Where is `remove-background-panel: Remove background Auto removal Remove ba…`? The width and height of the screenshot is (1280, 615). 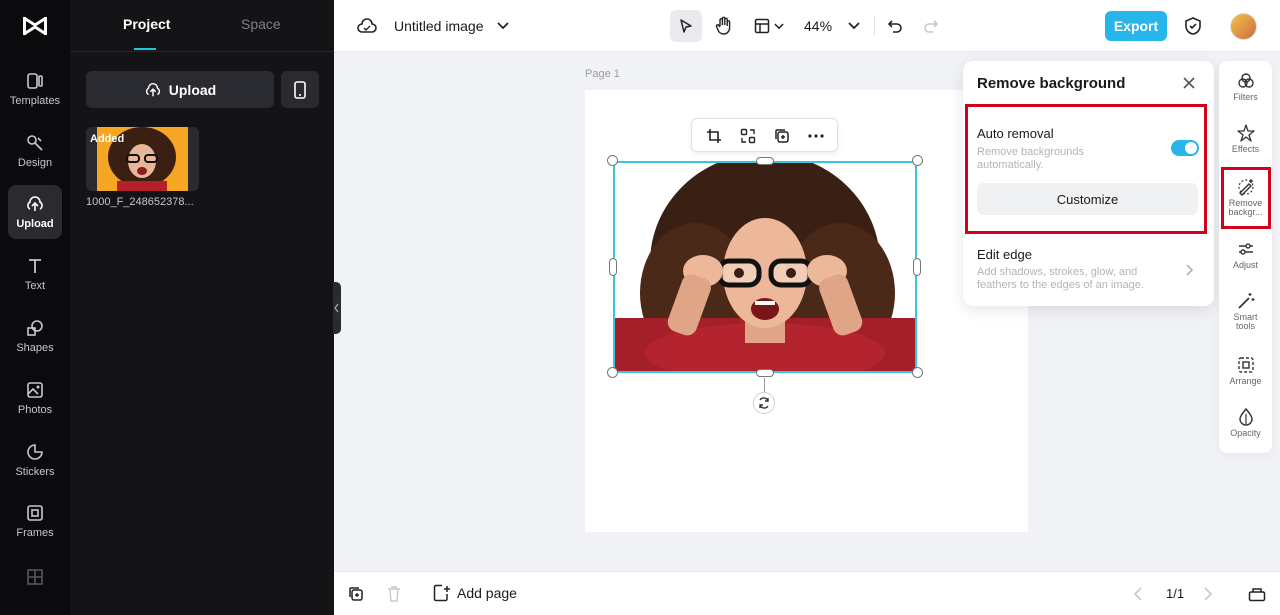
remove-background-panel: Remove background Auto removal Remove ba… is located at coordinates (1088, 183).